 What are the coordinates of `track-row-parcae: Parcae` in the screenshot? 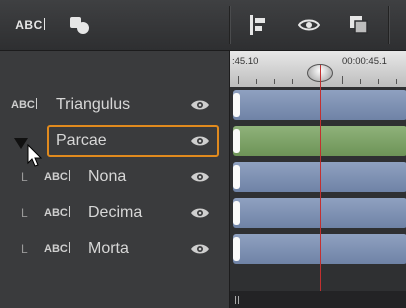 It's located at (114, 145).